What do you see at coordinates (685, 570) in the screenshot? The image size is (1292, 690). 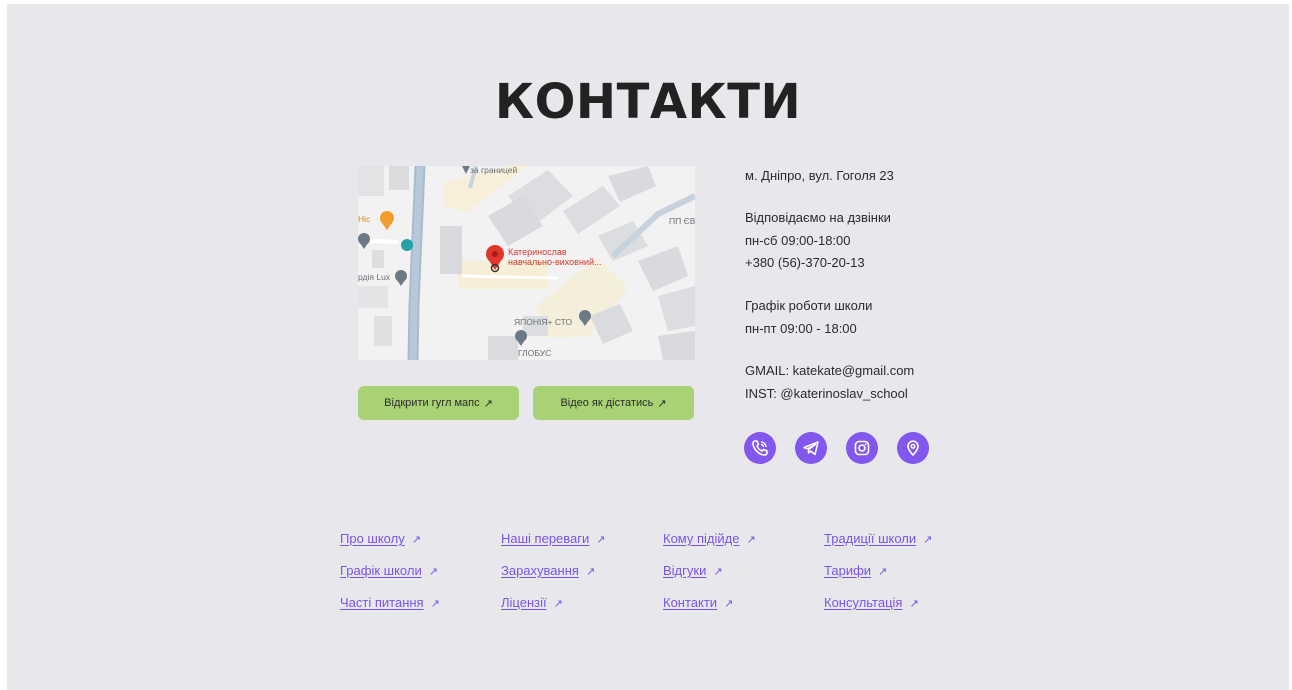 I see `footer-link-label: Відгуки` at bounding box center [685, 570].